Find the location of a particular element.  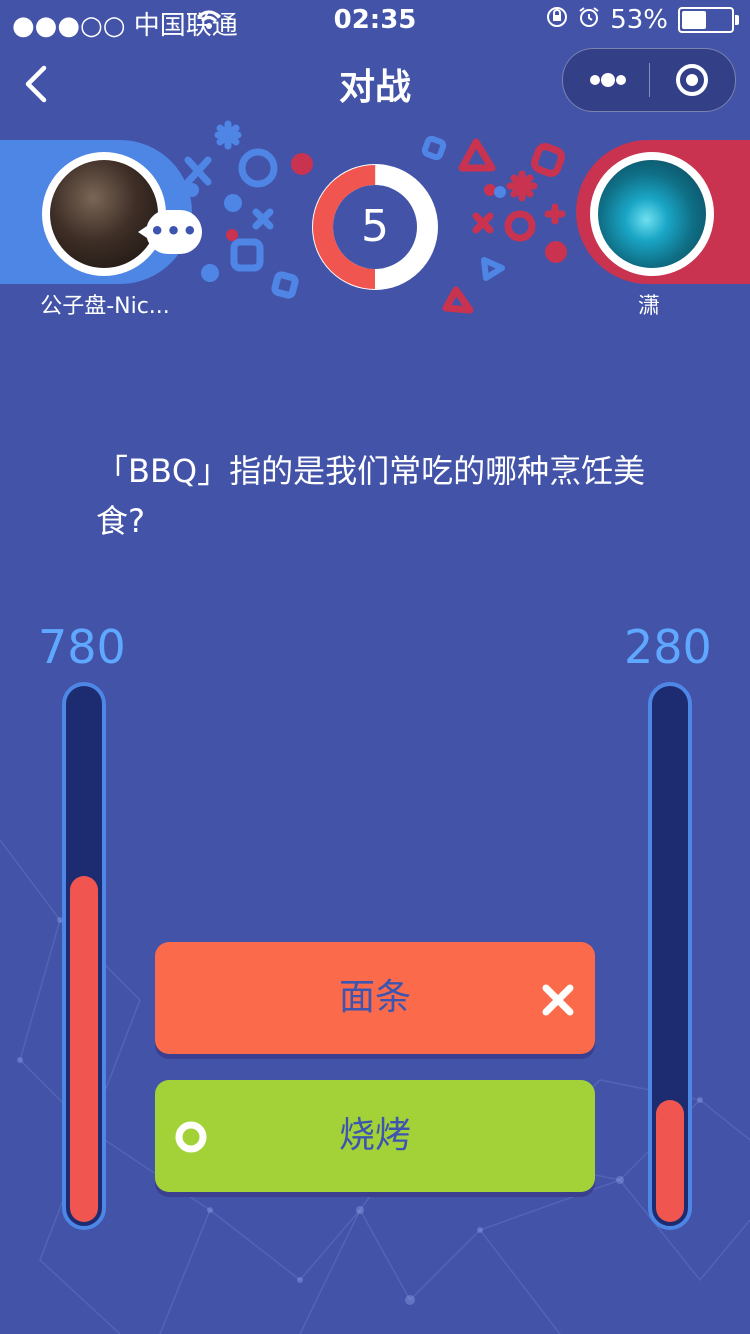

status-bar: ●●●○○ 中国联通 02:35 53% is located at coordinates (375, 20).